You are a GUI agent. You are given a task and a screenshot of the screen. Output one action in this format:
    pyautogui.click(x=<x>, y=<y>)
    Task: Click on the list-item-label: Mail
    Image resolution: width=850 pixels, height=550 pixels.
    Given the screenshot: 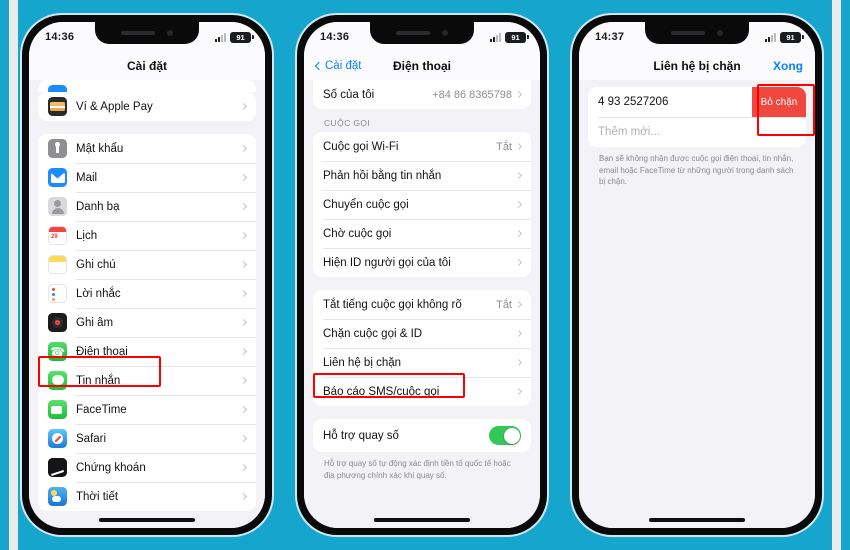 What is the action you would take?
    pyautogui.click(x=87, y=177)
    